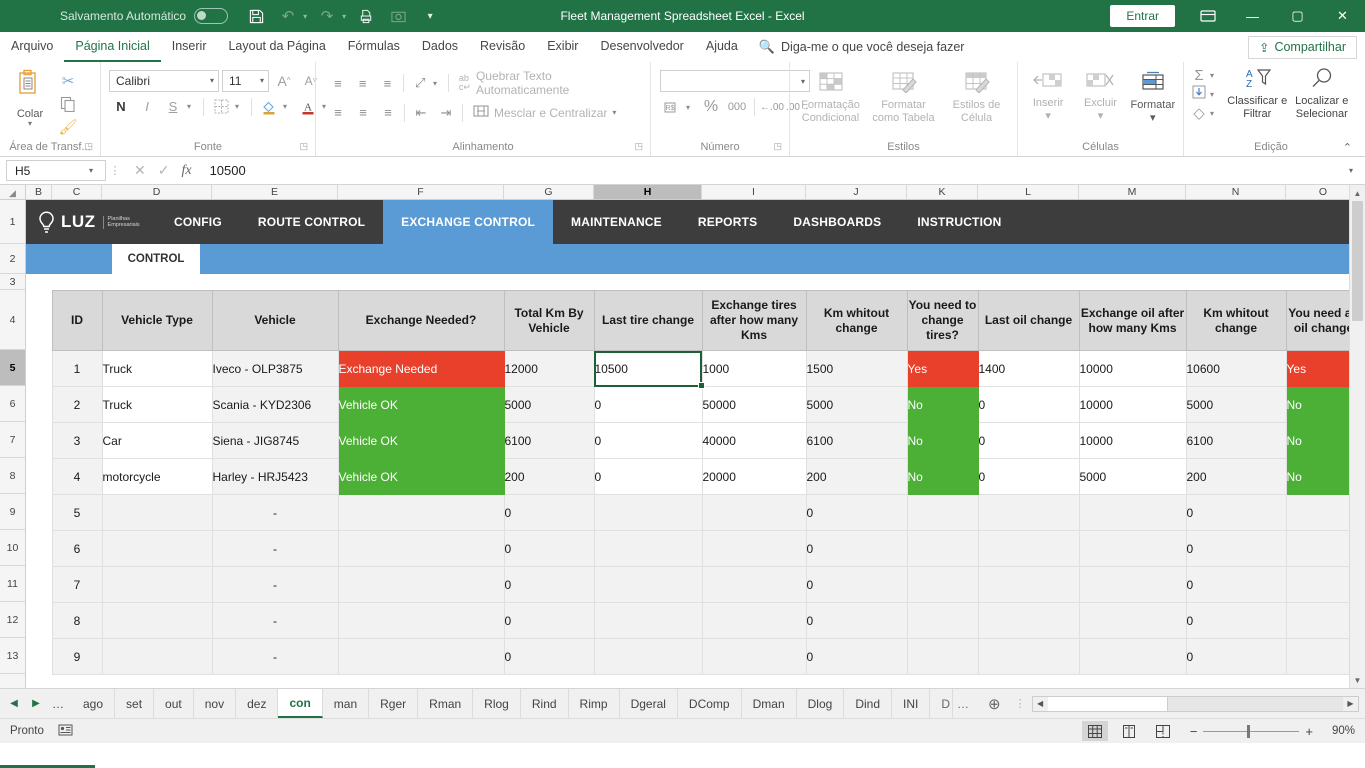  I want to click on accounting-caret-icon: ▾, so click(691, 107).